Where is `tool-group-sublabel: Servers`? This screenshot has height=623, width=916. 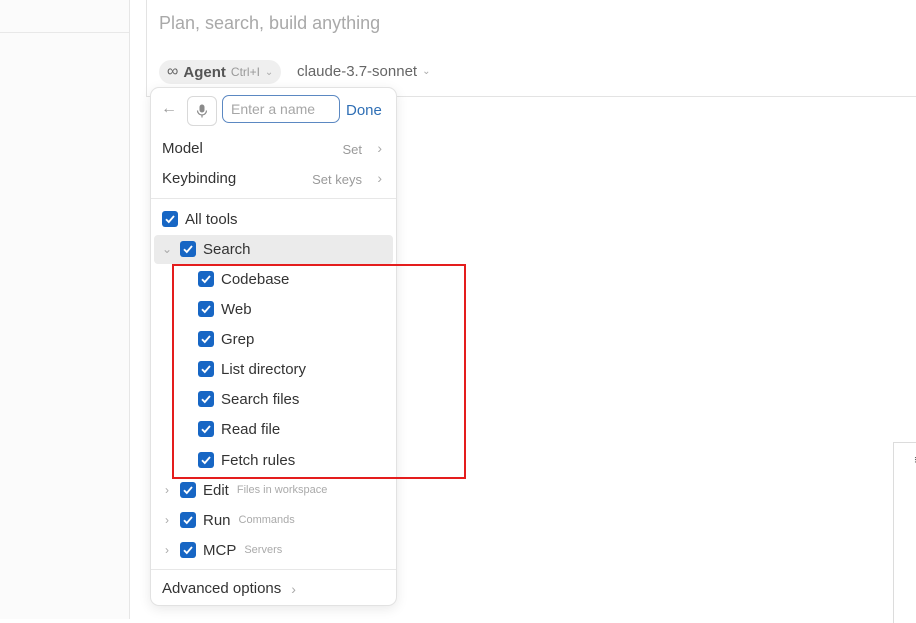 tool-group-sublabel: Servers is located at coordinates (263, 550).